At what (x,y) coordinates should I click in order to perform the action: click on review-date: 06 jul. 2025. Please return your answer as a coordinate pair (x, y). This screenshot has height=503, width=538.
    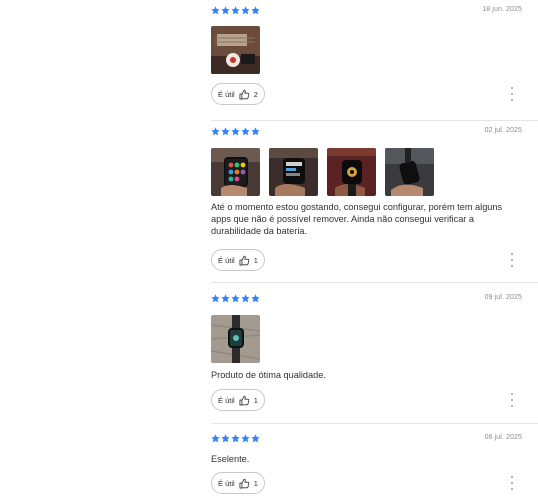
    Looking at the image, I should click on (503, 437).